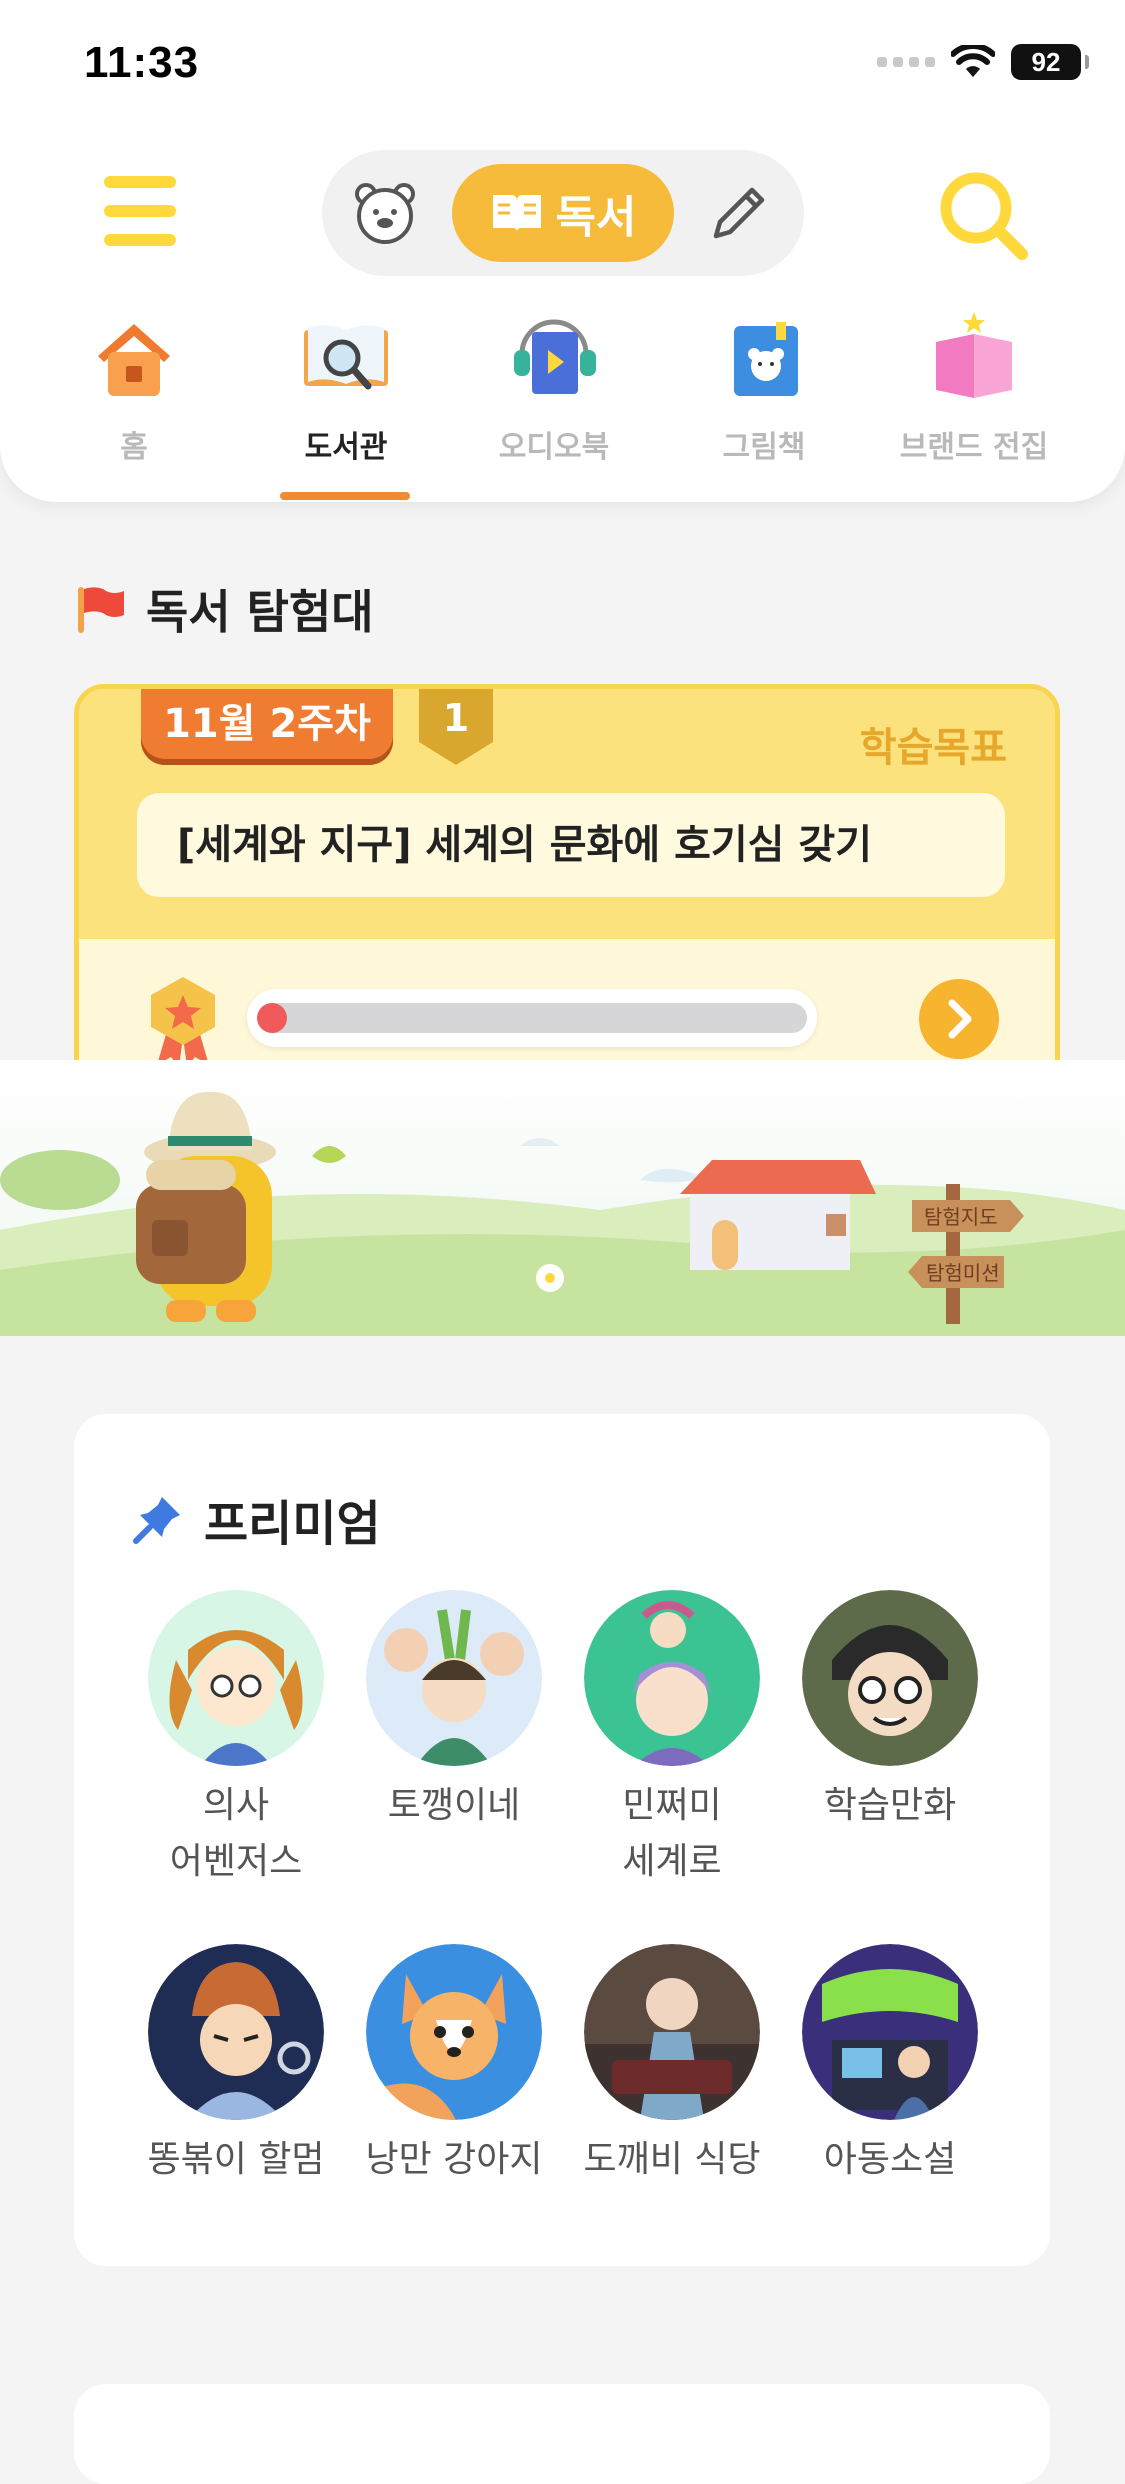  I want to click on progress-bar, so click(532, 1018).